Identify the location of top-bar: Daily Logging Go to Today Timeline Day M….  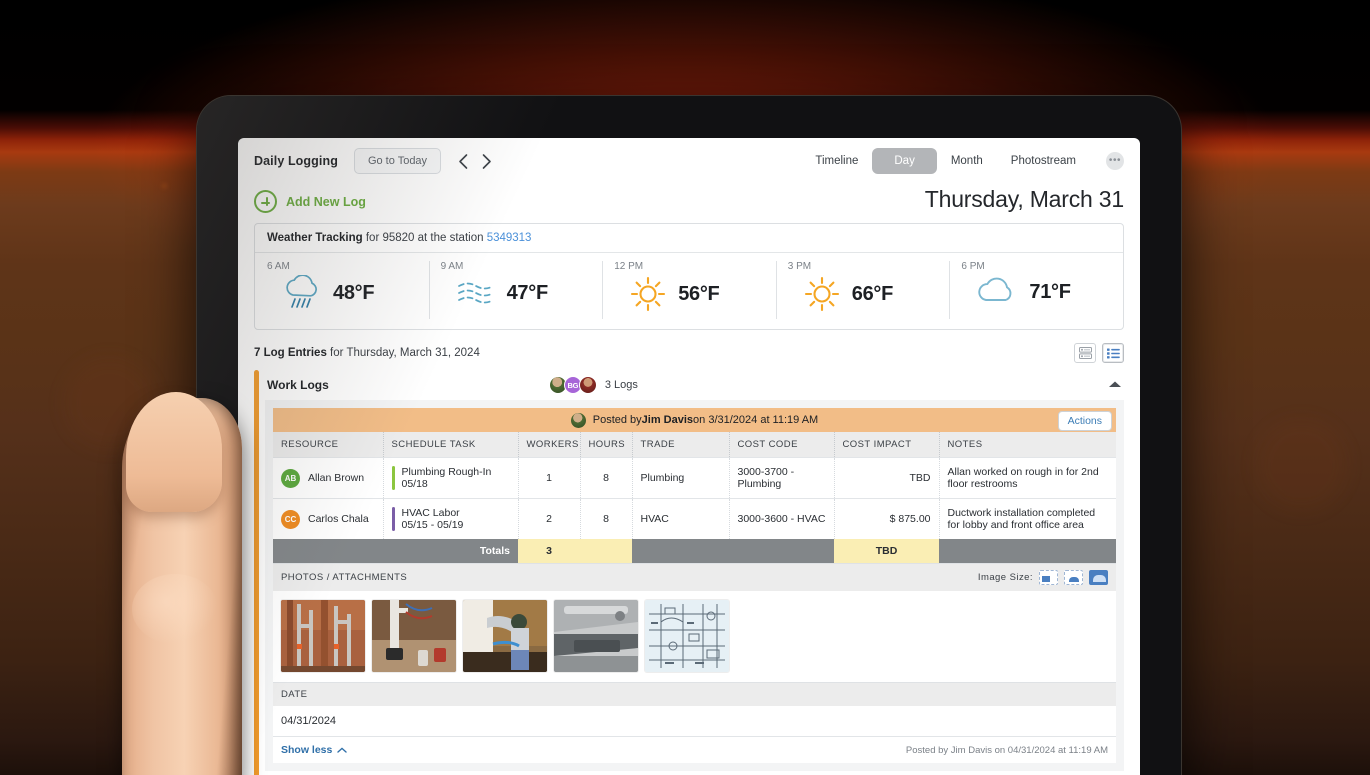
(689, 161).